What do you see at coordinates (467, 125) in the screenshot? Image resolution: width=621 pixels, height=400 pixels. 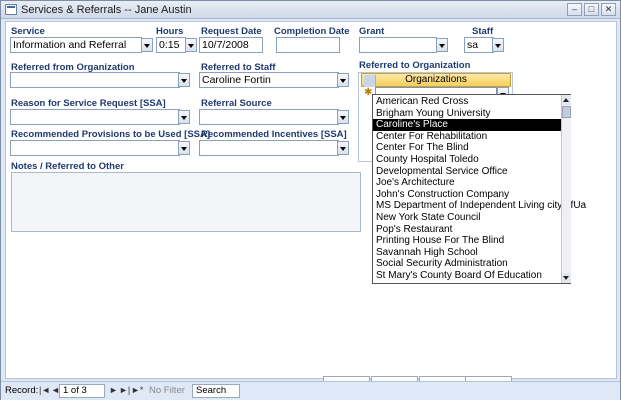 I see `org-list-item: Caroline's Place` at bounding box center [467, 125].